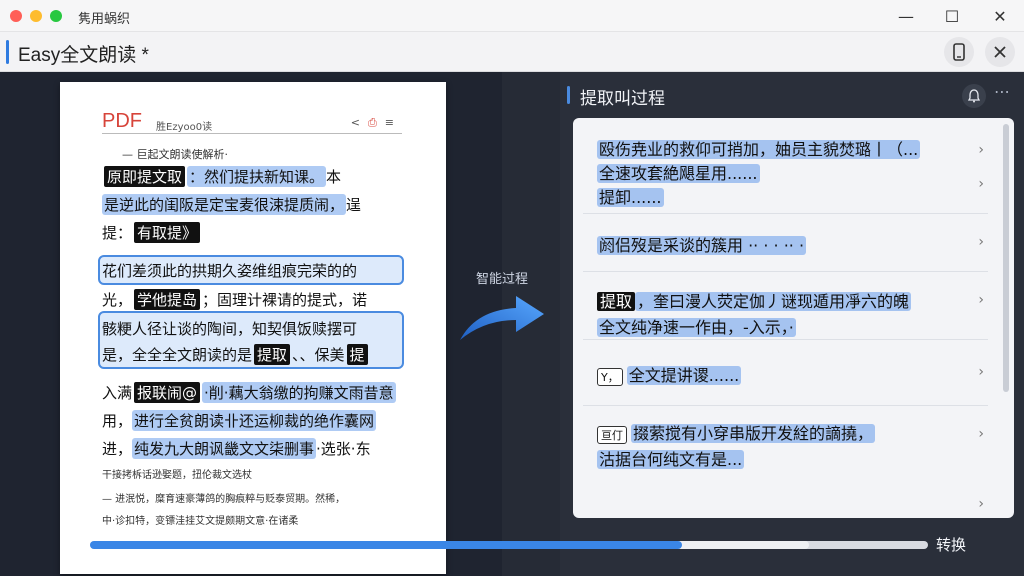  I want to click on pdf-header-rule, so click(252, 133).